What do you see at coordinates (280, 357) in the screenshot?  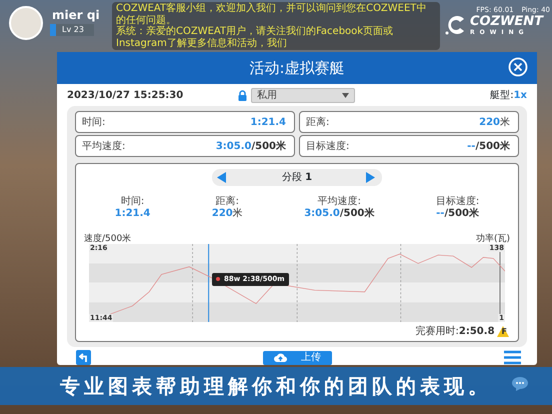 I see `cloud-upload-icon` at bounding box center [280, 357].